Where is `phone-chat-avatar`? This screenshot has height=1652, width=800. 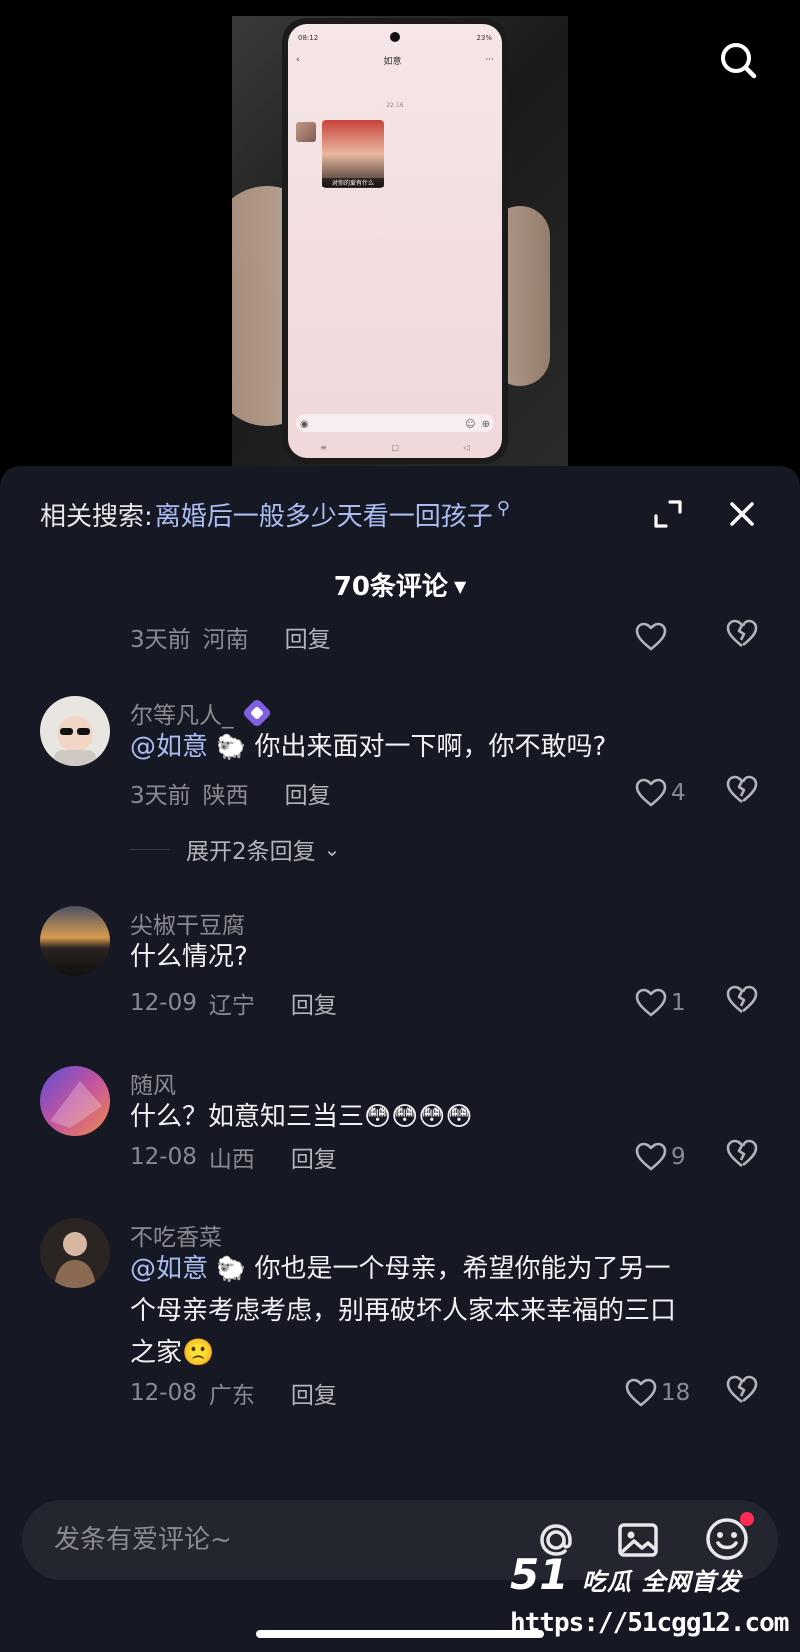
phone-chat-avatar is located at coordinates (306, 132).